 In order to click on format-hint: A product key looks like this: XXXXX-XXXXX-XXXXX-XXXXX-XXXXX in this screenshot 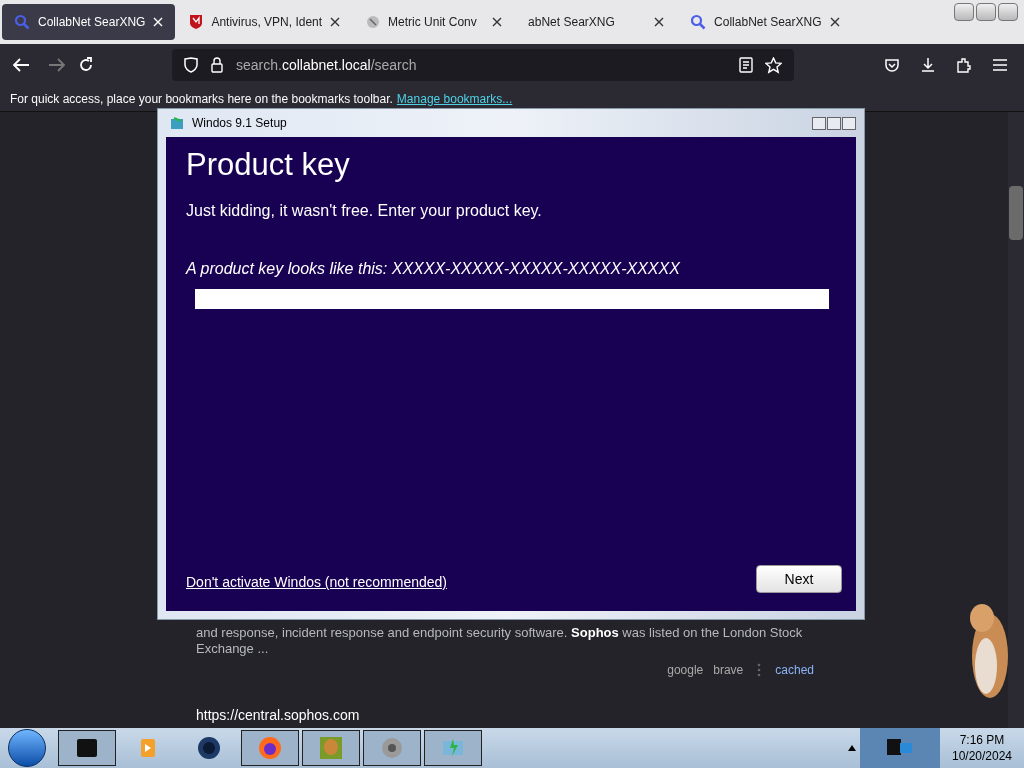, I will do `click(433, 269)`.